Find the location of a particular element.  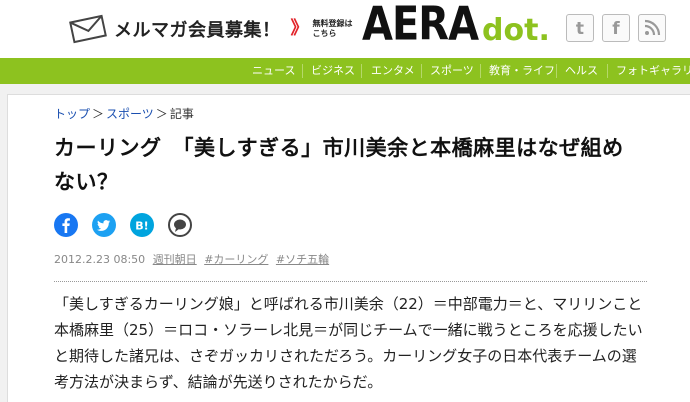

breadcrumb-sports: スポーツ is located at coordinates (130, 114).